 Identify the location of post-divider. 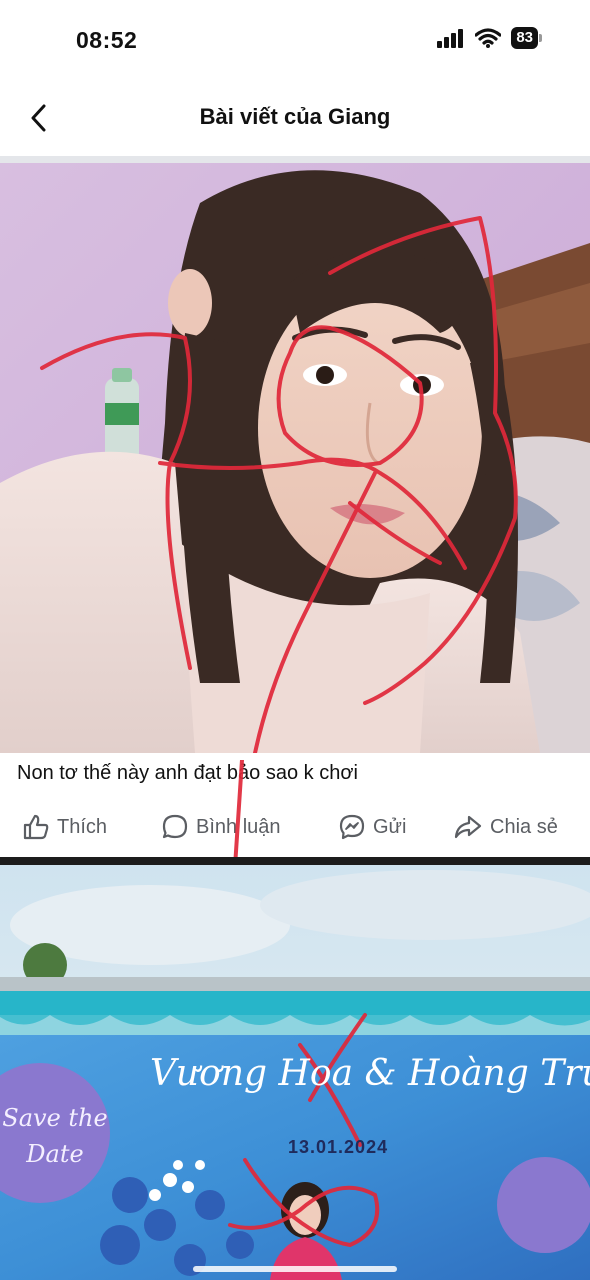
(295, 861).